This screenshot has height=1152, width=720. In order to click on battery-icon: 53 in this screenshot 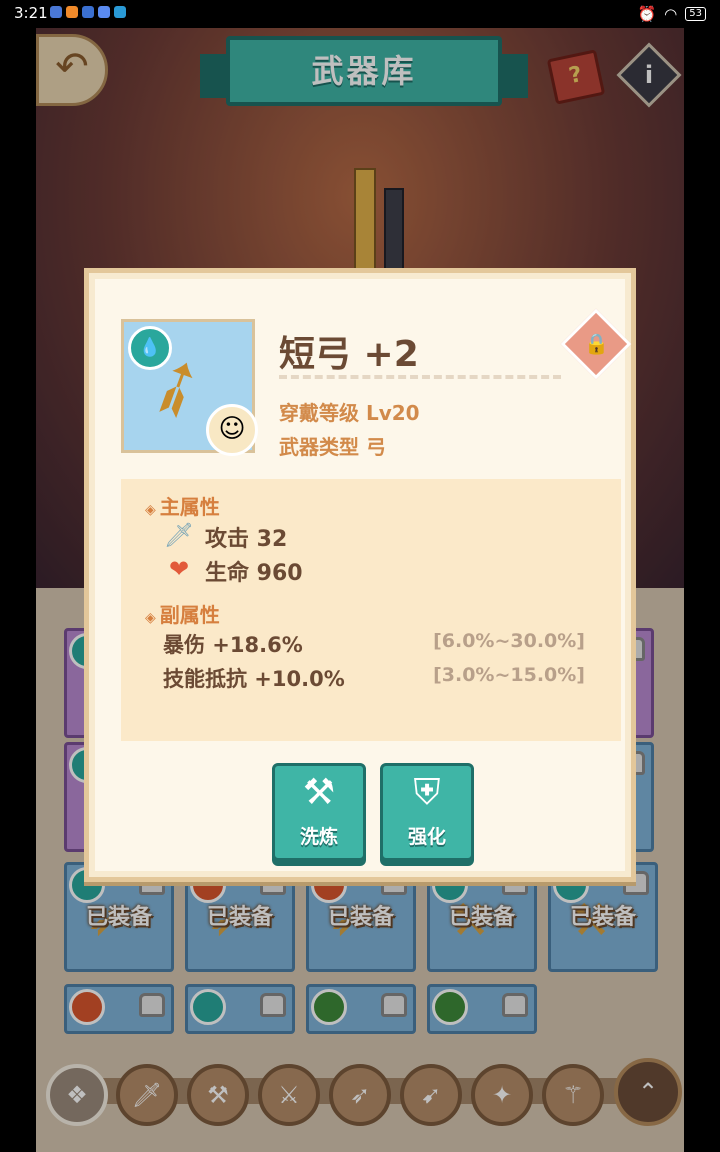, I will do `click(695, 14)`.